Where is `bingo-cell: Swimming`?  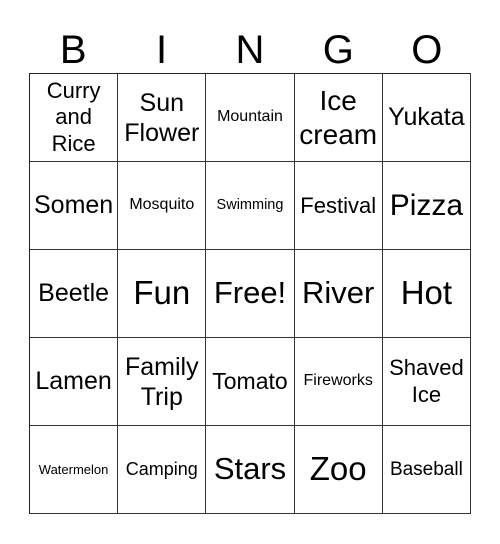 bingo-cell: Swimming is located at coordinates (250, 206).